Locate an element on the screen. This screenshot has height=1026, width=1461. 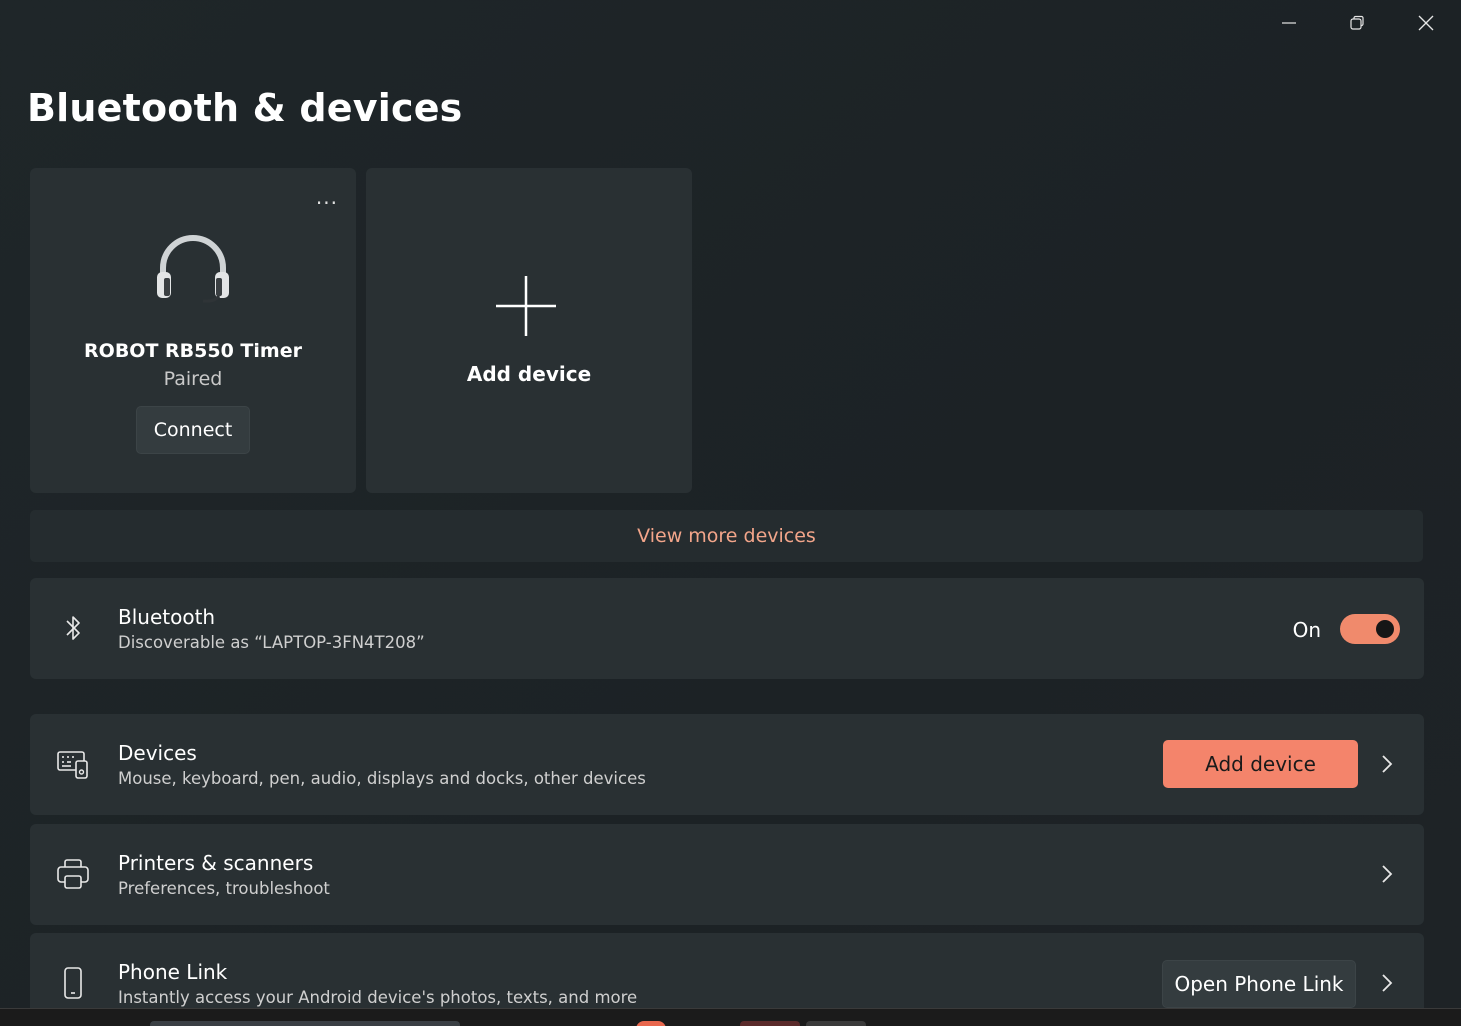
bluetooth-toggle is located at coordinates (1370, 629).